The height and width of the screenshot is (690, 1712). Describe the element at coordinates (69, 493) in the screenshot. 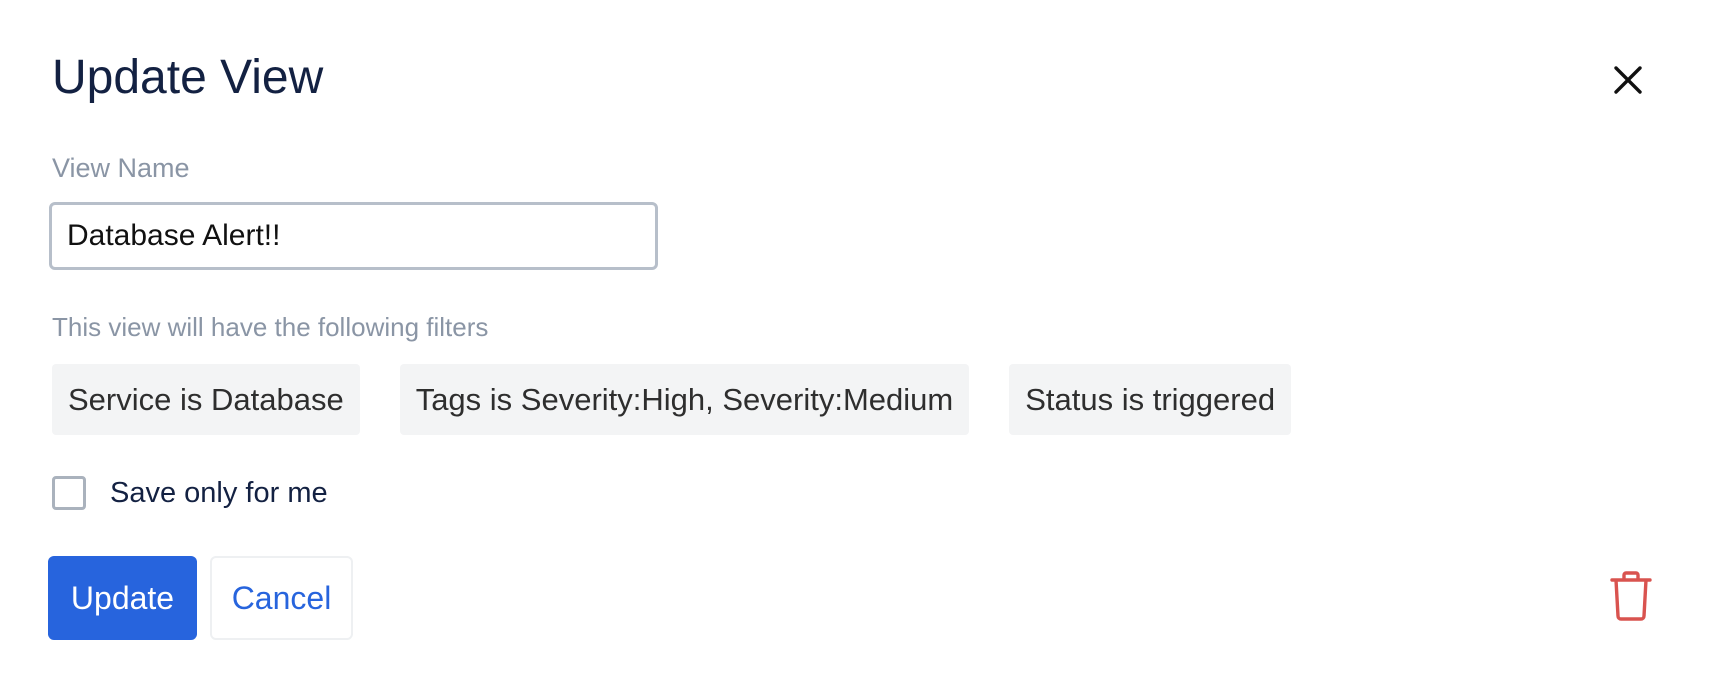

I see `save-only-for-me-checkbox` at that location.